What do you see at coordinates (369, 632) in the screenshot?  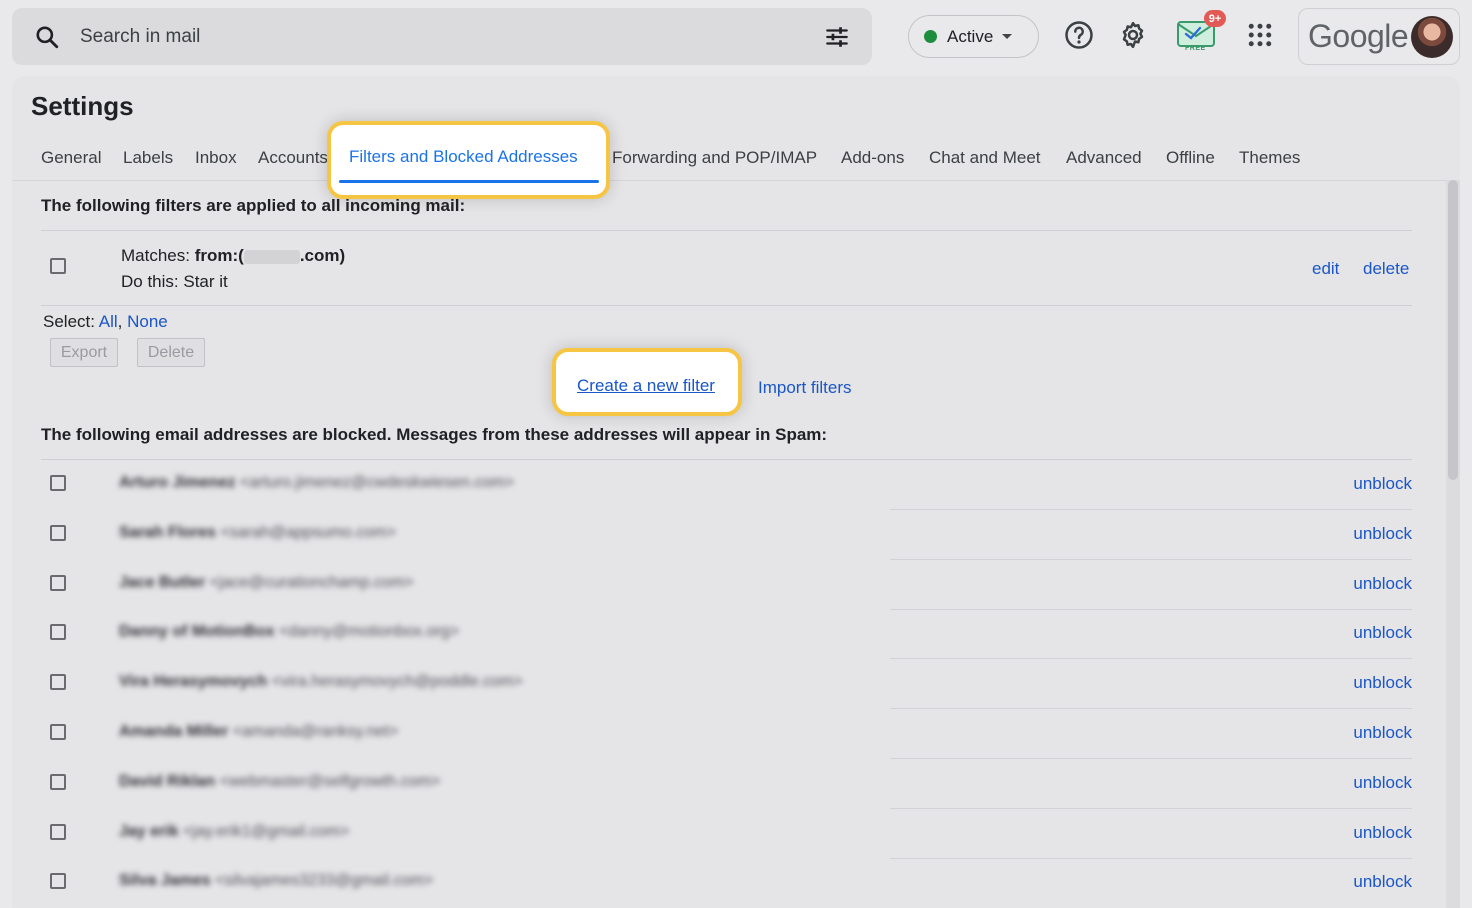 I see `blocked-sender-email: <danny@motionbox.org>` at bounding box center [369, 632].